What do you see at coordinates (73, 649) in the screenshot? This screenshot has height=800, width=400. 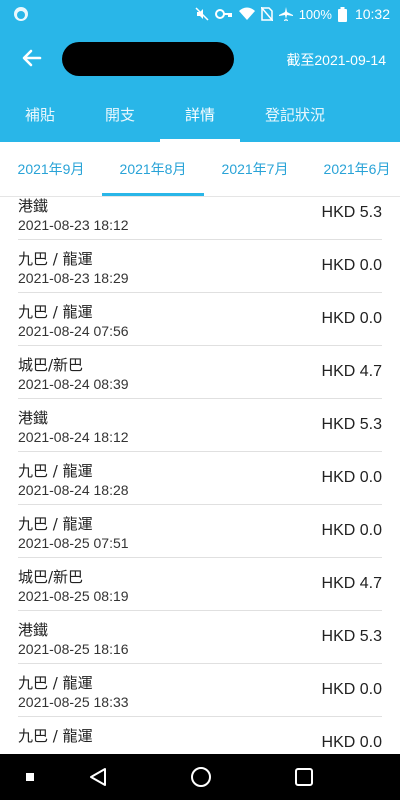 I see `trip-time: 2021-08-25 18:16` at bounding box center [73, 649].